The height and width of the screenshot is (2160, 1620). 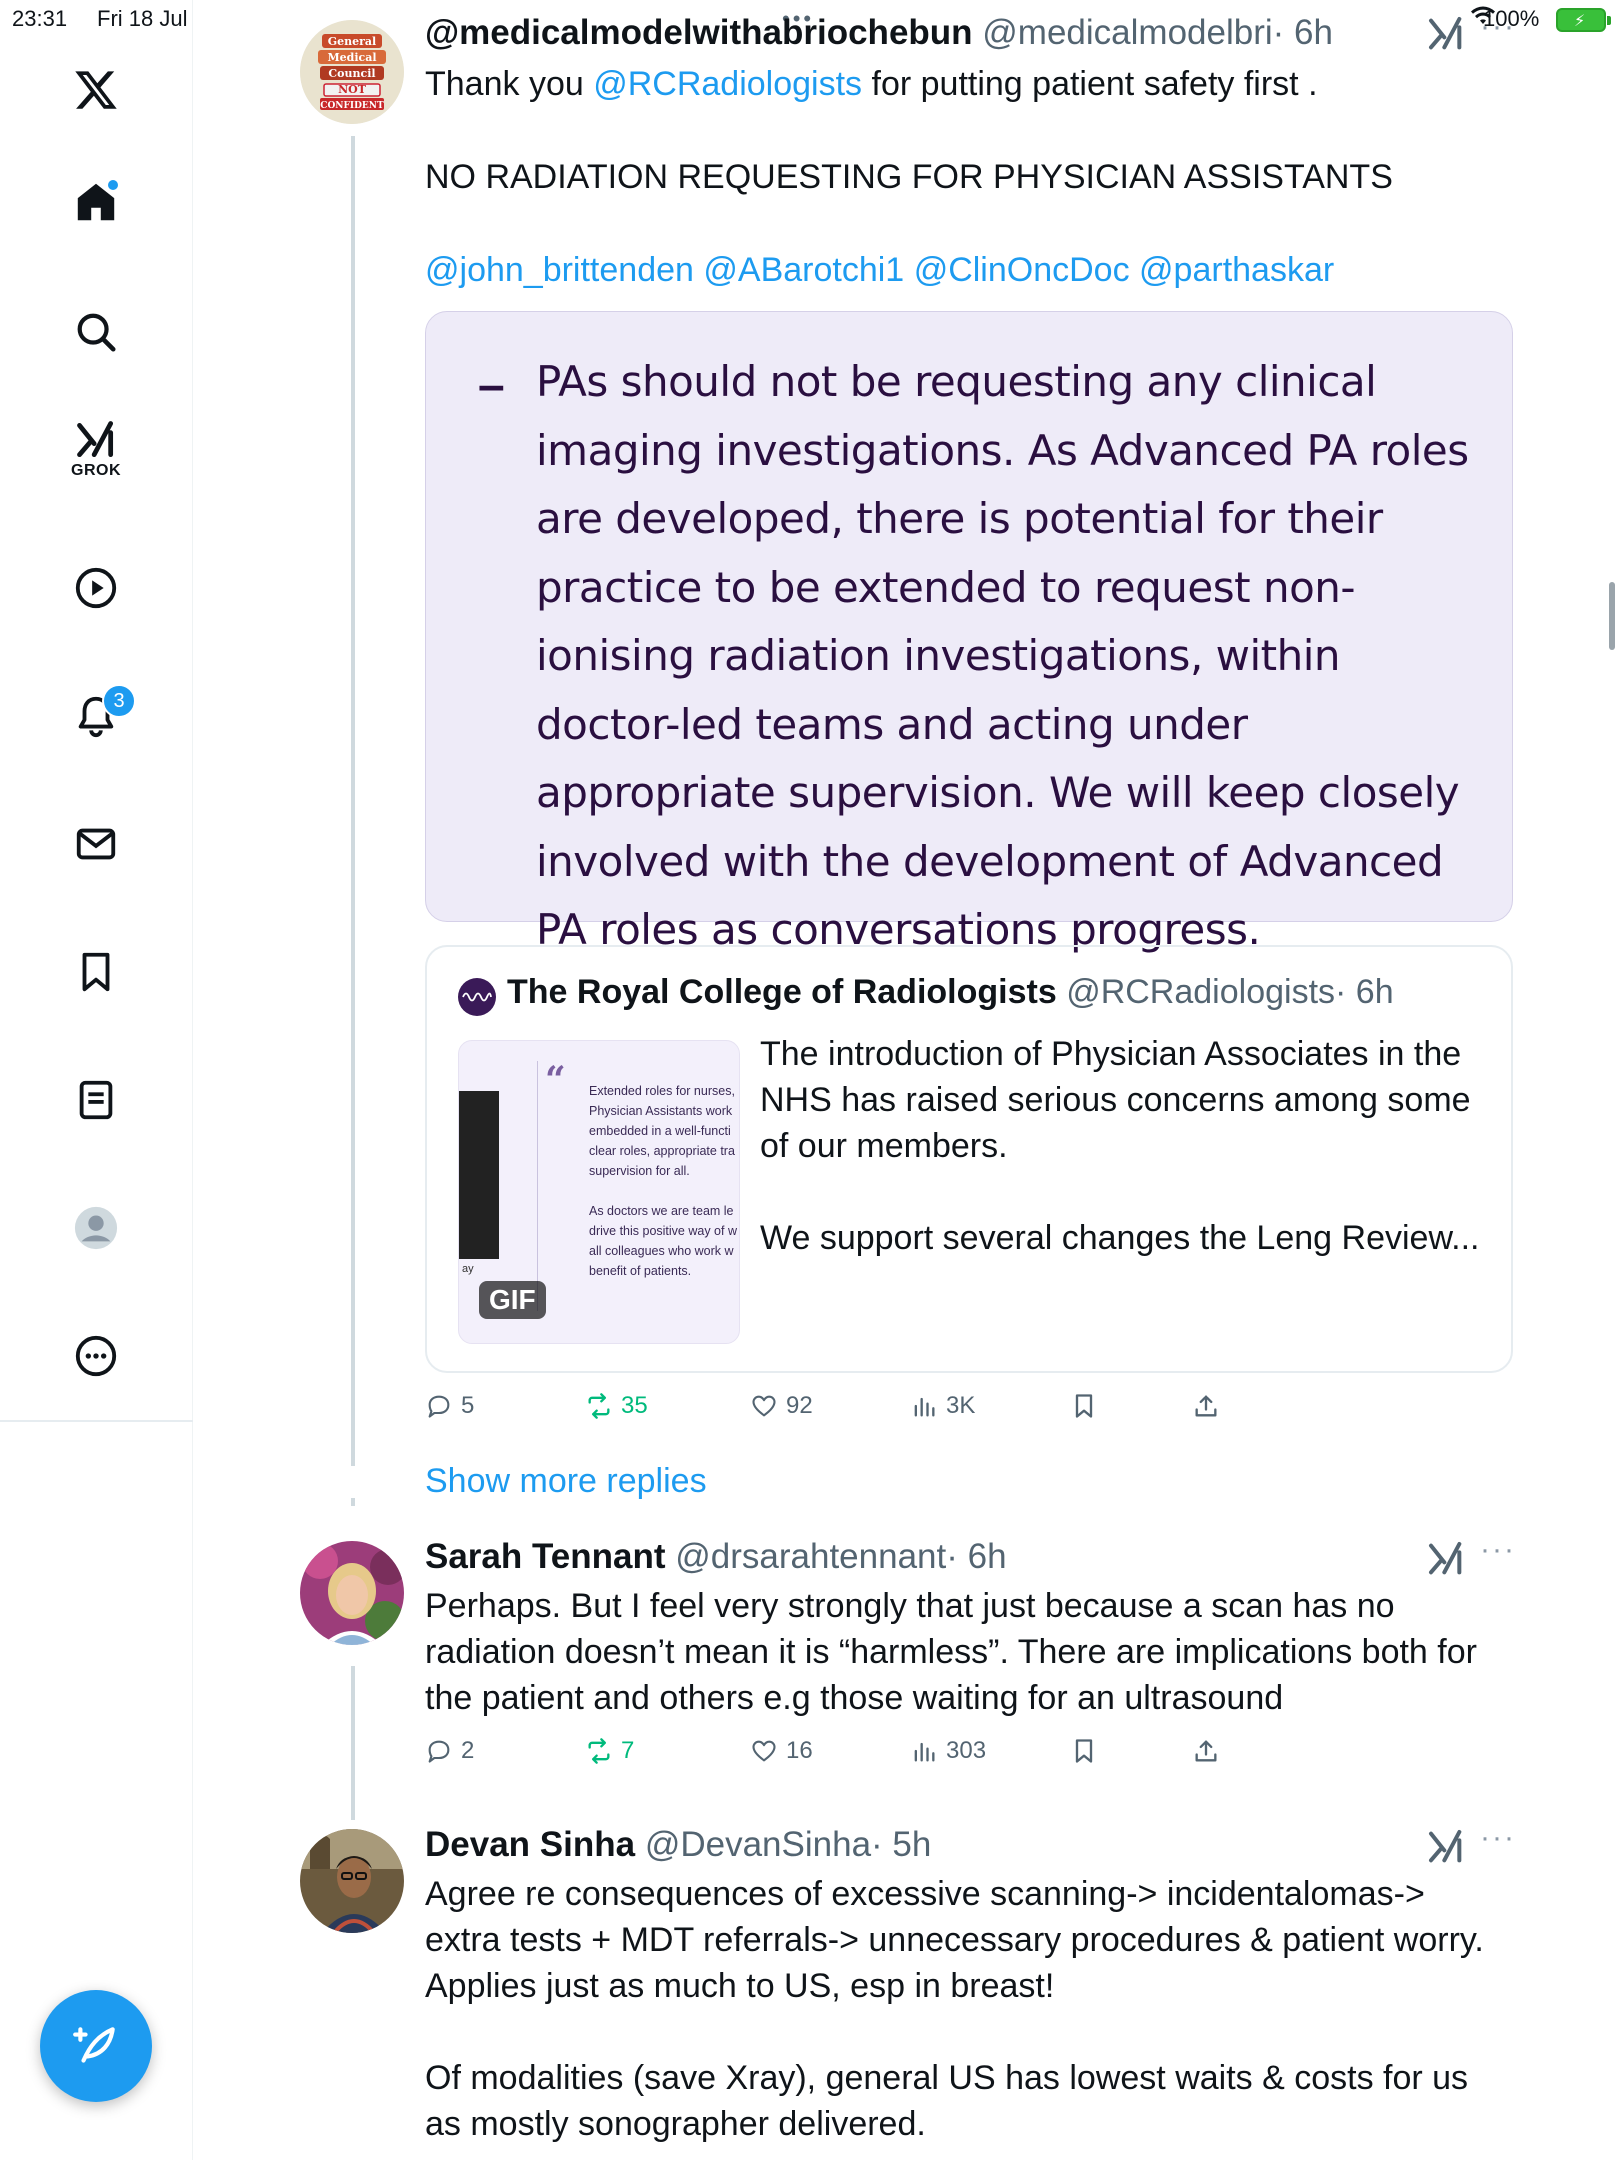 What do you see at coordinates (1127, 32) in the screenshot?
I see `author-handle: @medicalmodelbri` at bounding box center [1127, 32].